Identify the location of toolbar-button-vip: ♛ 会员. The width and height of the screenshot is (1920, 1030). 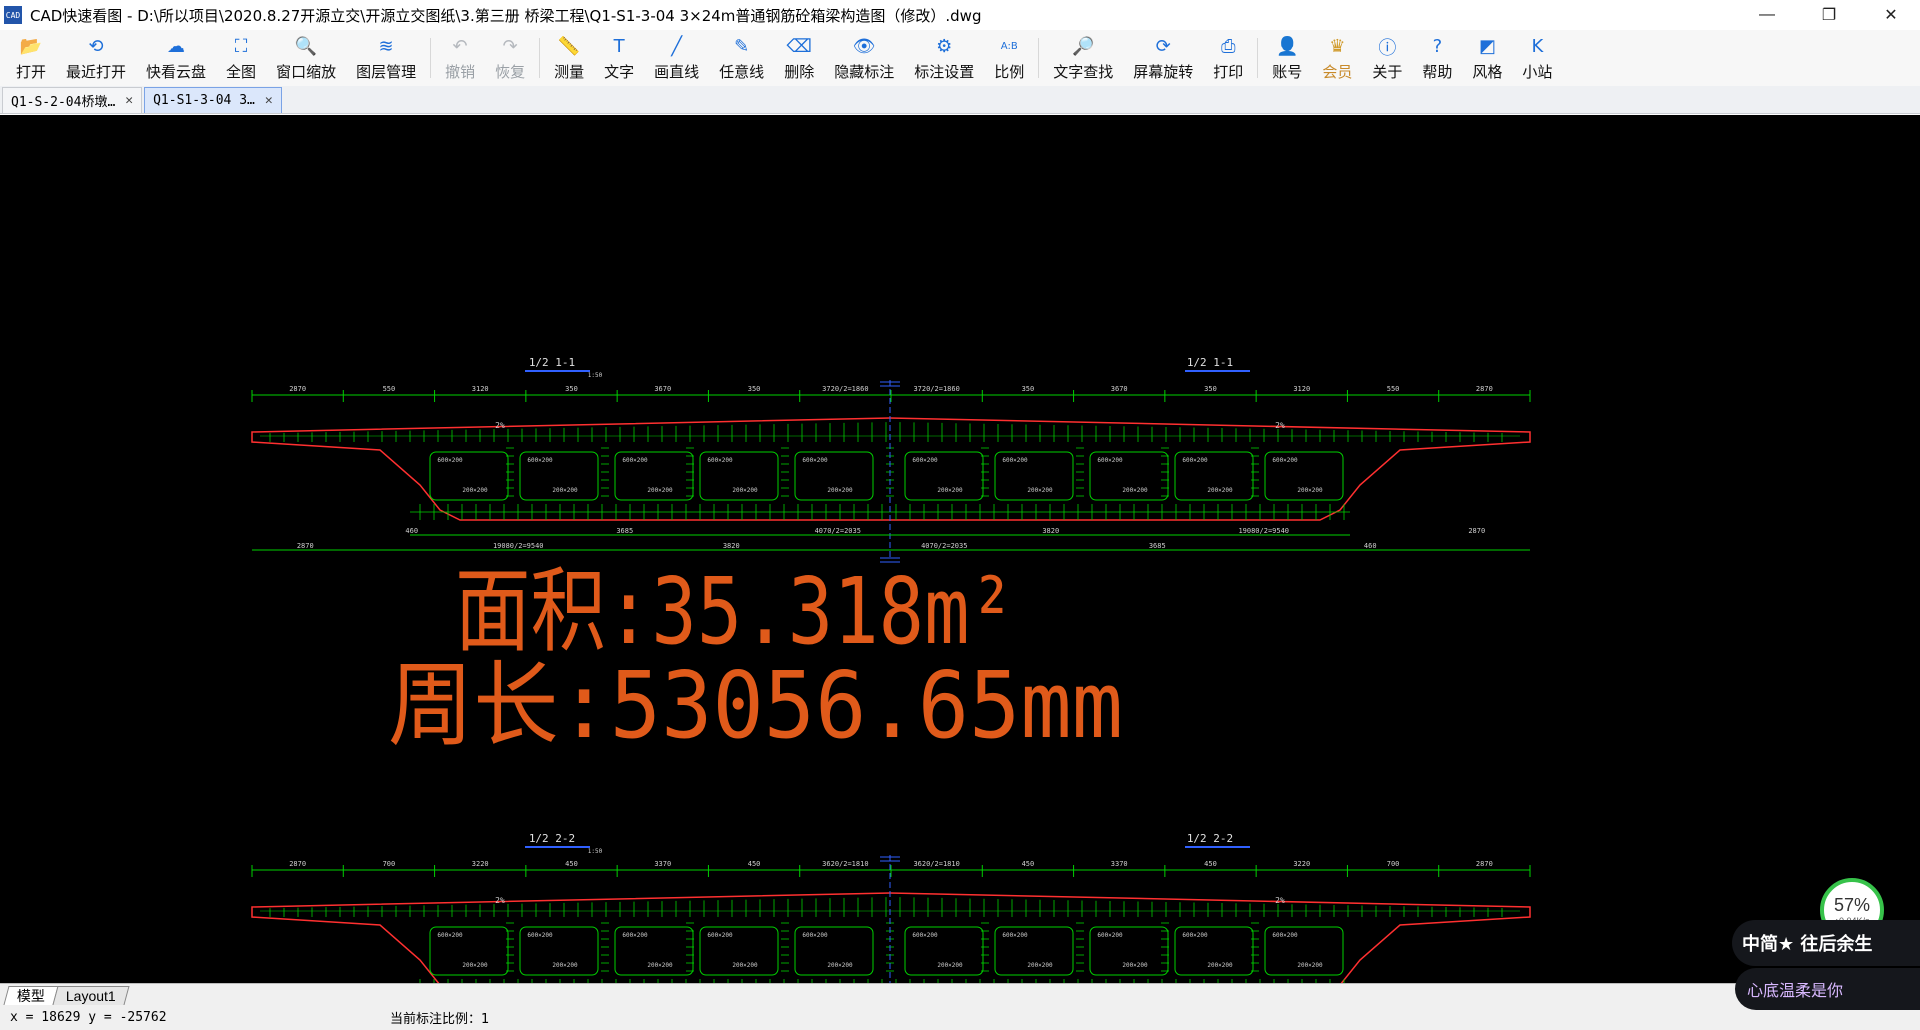
(1337, 58).